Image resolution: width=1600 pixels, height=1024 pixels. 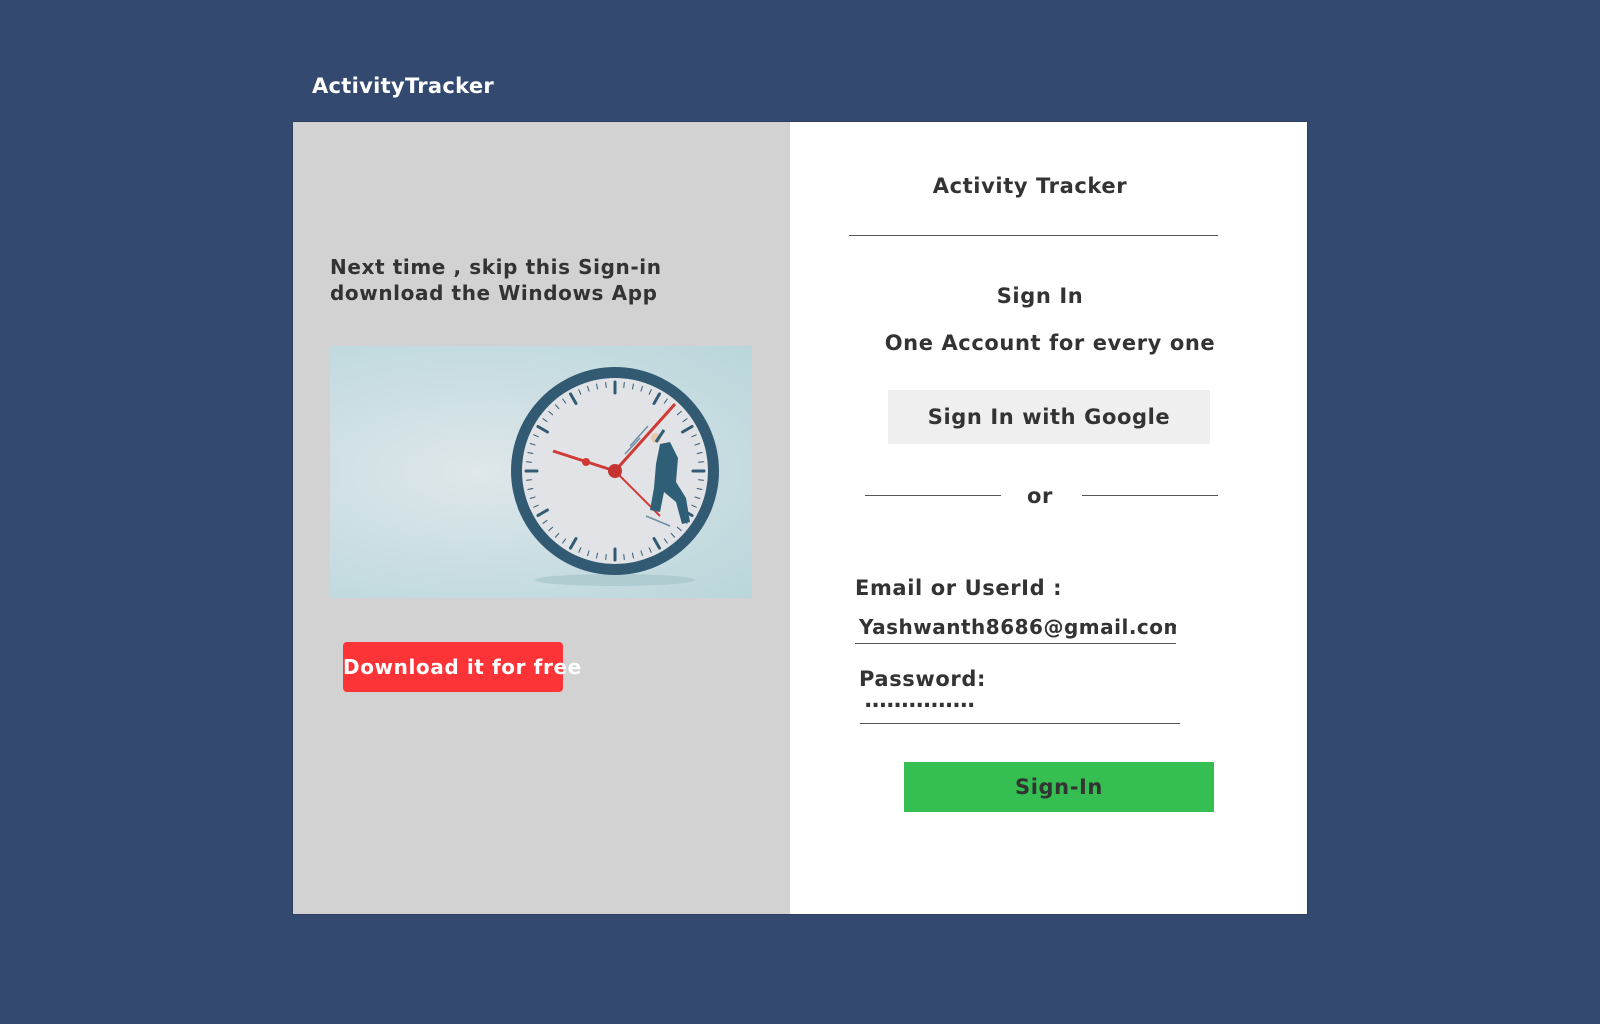 What do you see at coordinates (1033, 235) in the screenshot?
I see `divider-line` at bounding box center [1033, 235].